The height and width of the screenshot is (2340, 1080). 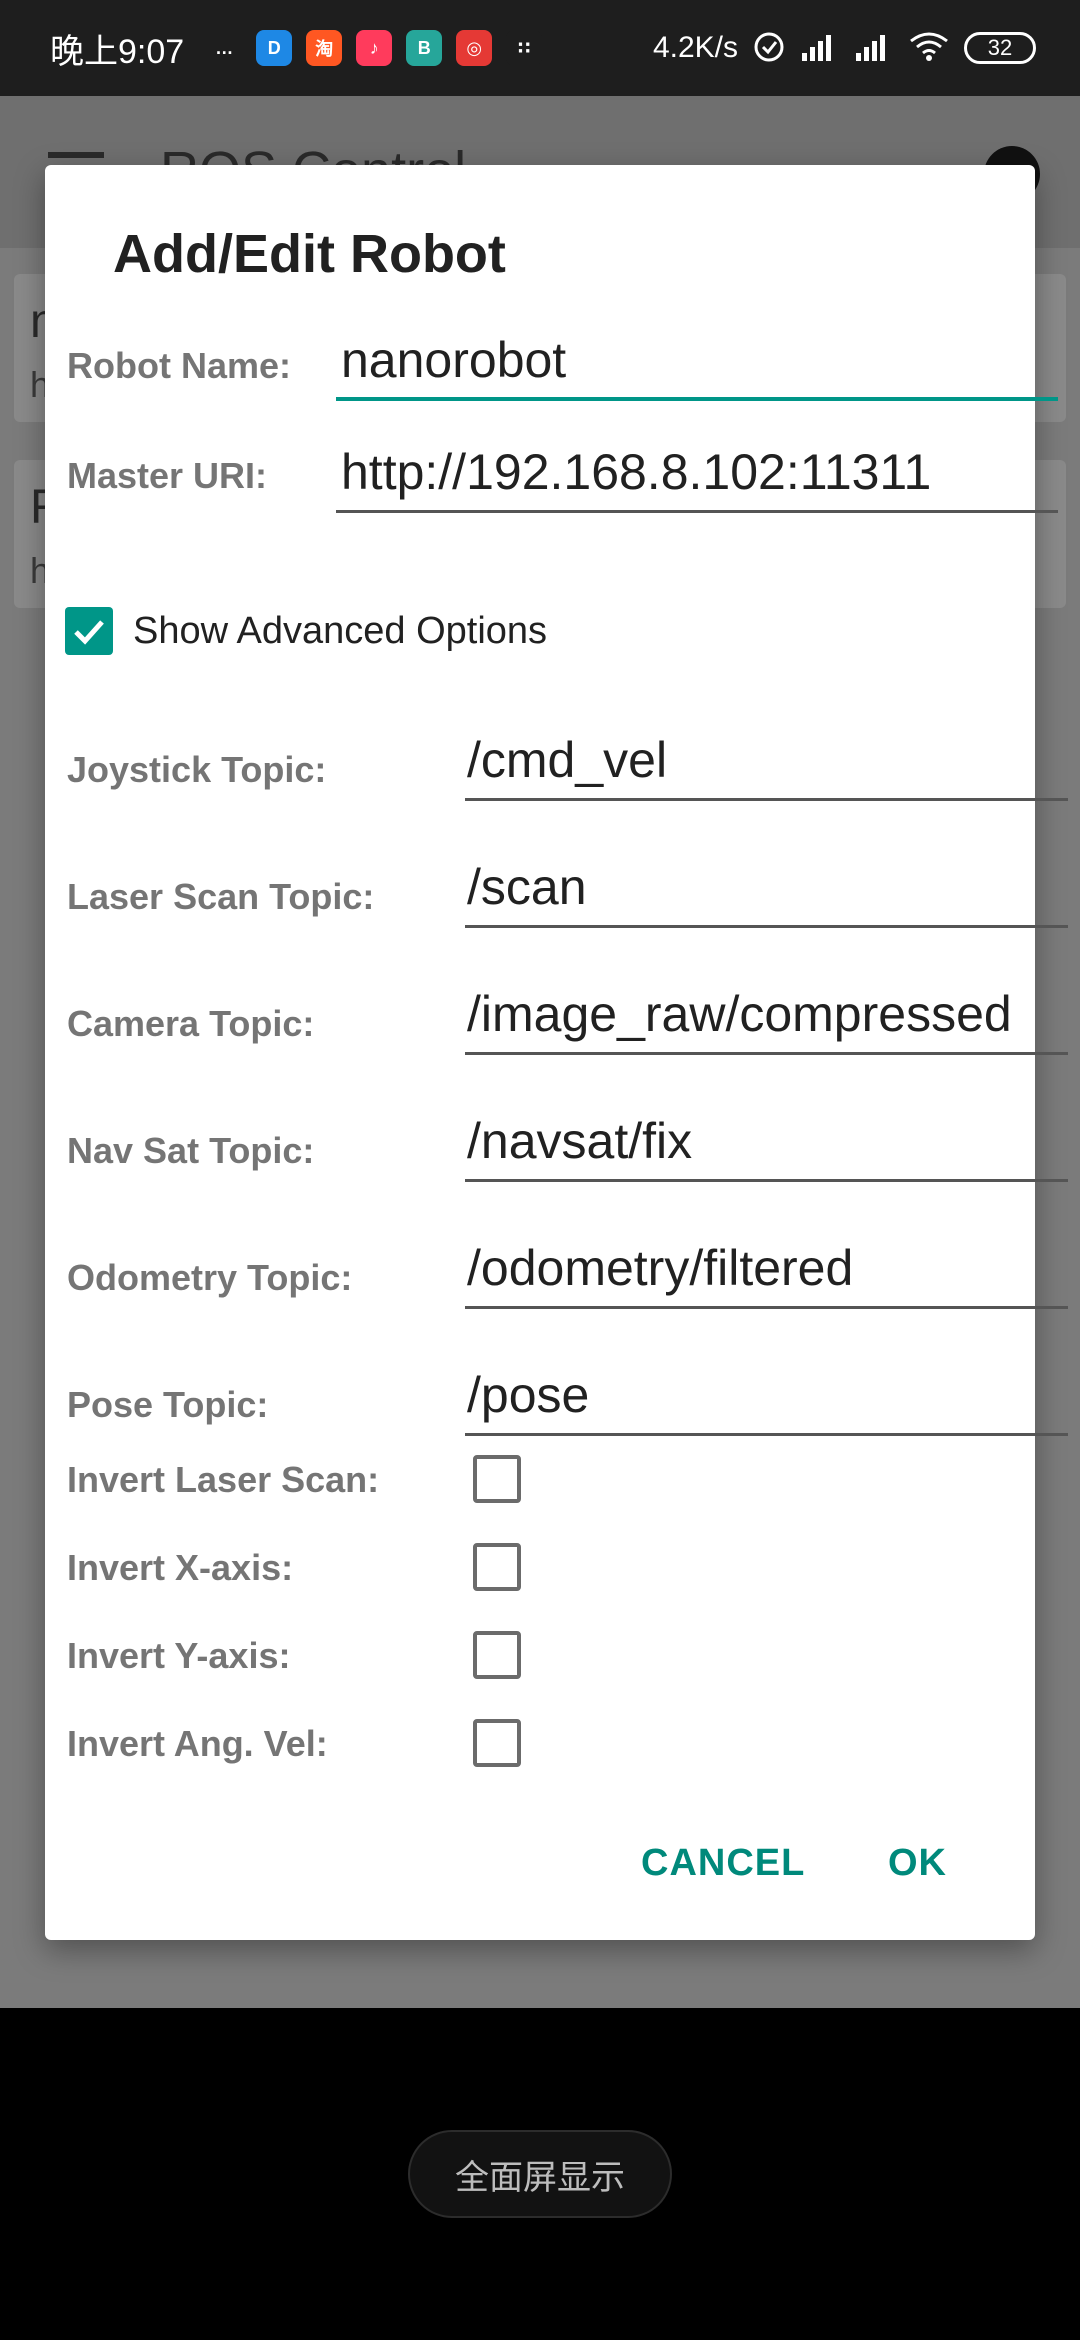 I want to click on battery-icon: 32, so click(x=1000, y=48).